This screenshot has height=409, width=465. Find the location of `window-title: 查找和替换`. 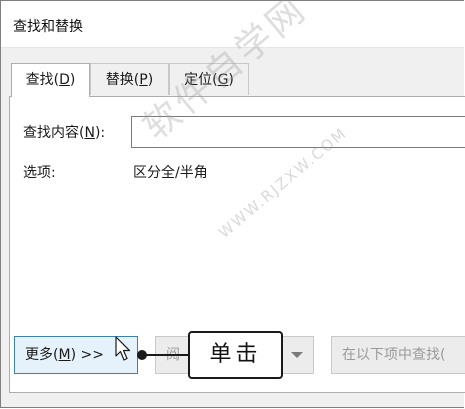

window-title: 查找和替换 is located at coordinates (48, 27).